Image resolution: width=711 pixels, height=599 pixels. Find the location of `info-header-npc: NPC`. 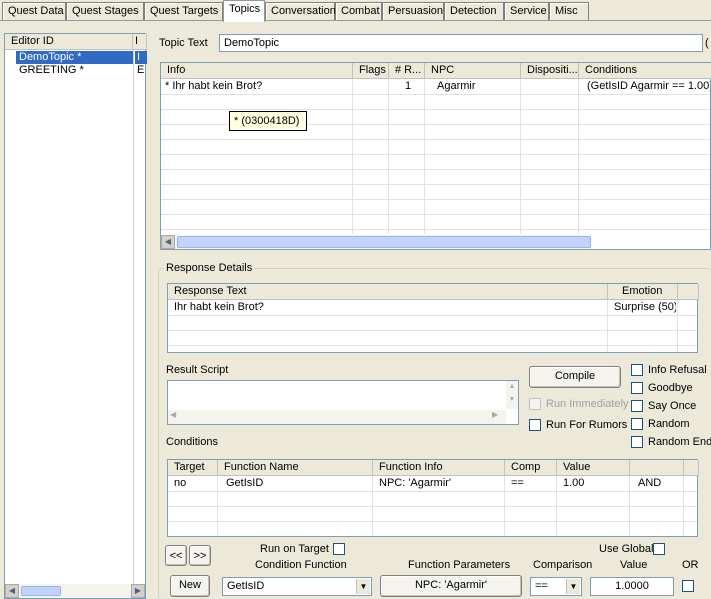

info-header-npc: NPC is located at coordinates (473, 71).